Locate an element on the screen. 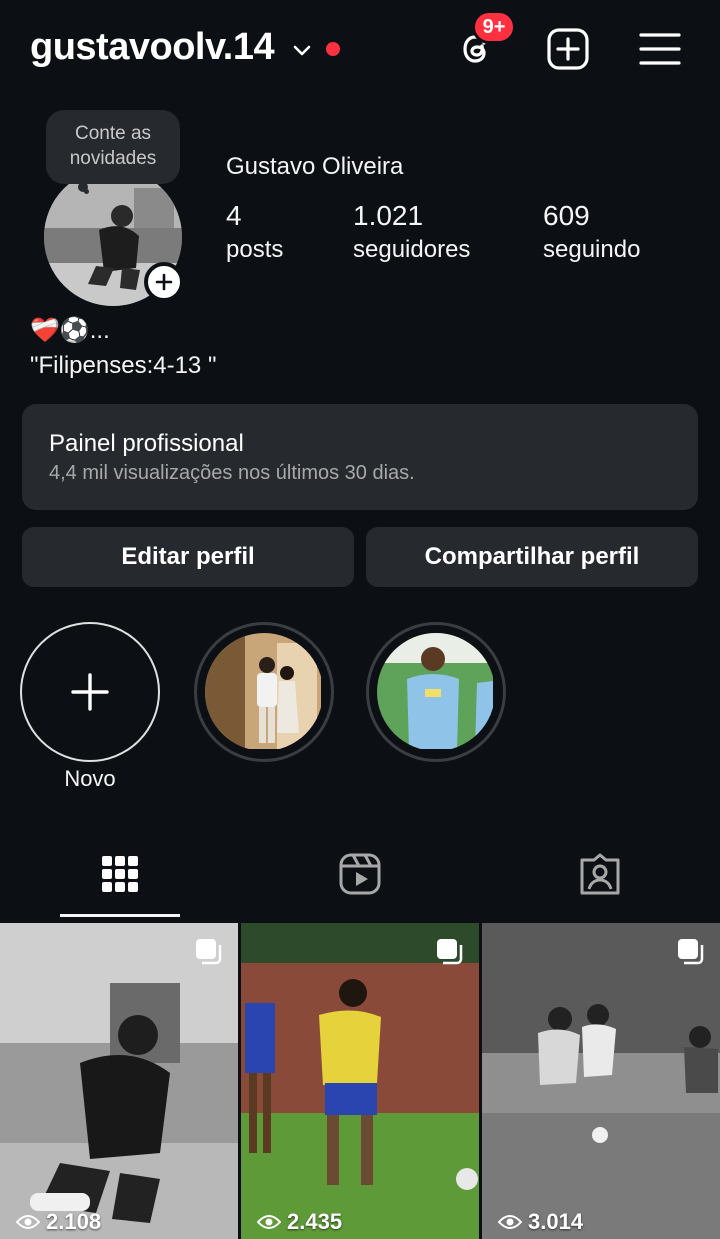 The height and width of the screenshot is (1239, 720). profile-avatar is located at coordinates (114, 237).